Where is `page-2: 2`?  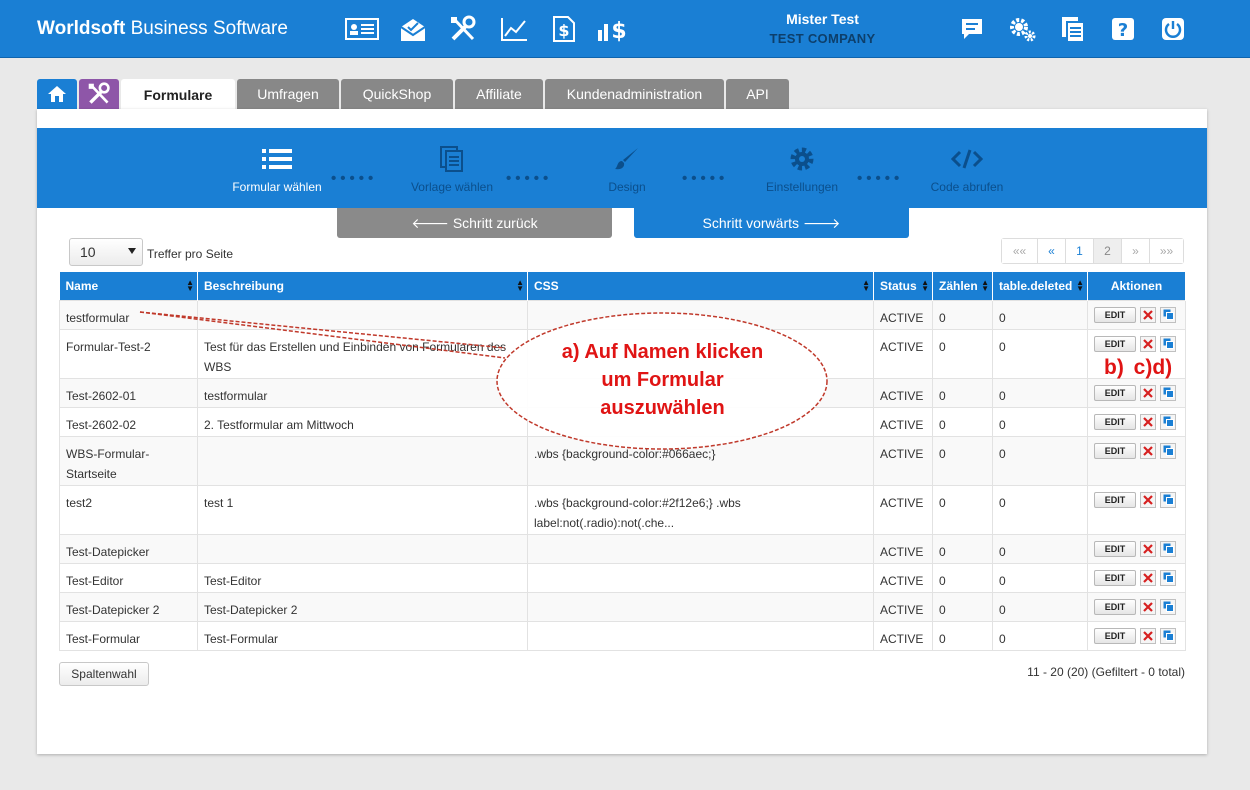 page-2: 2 is located at coordinates (1107, 251).